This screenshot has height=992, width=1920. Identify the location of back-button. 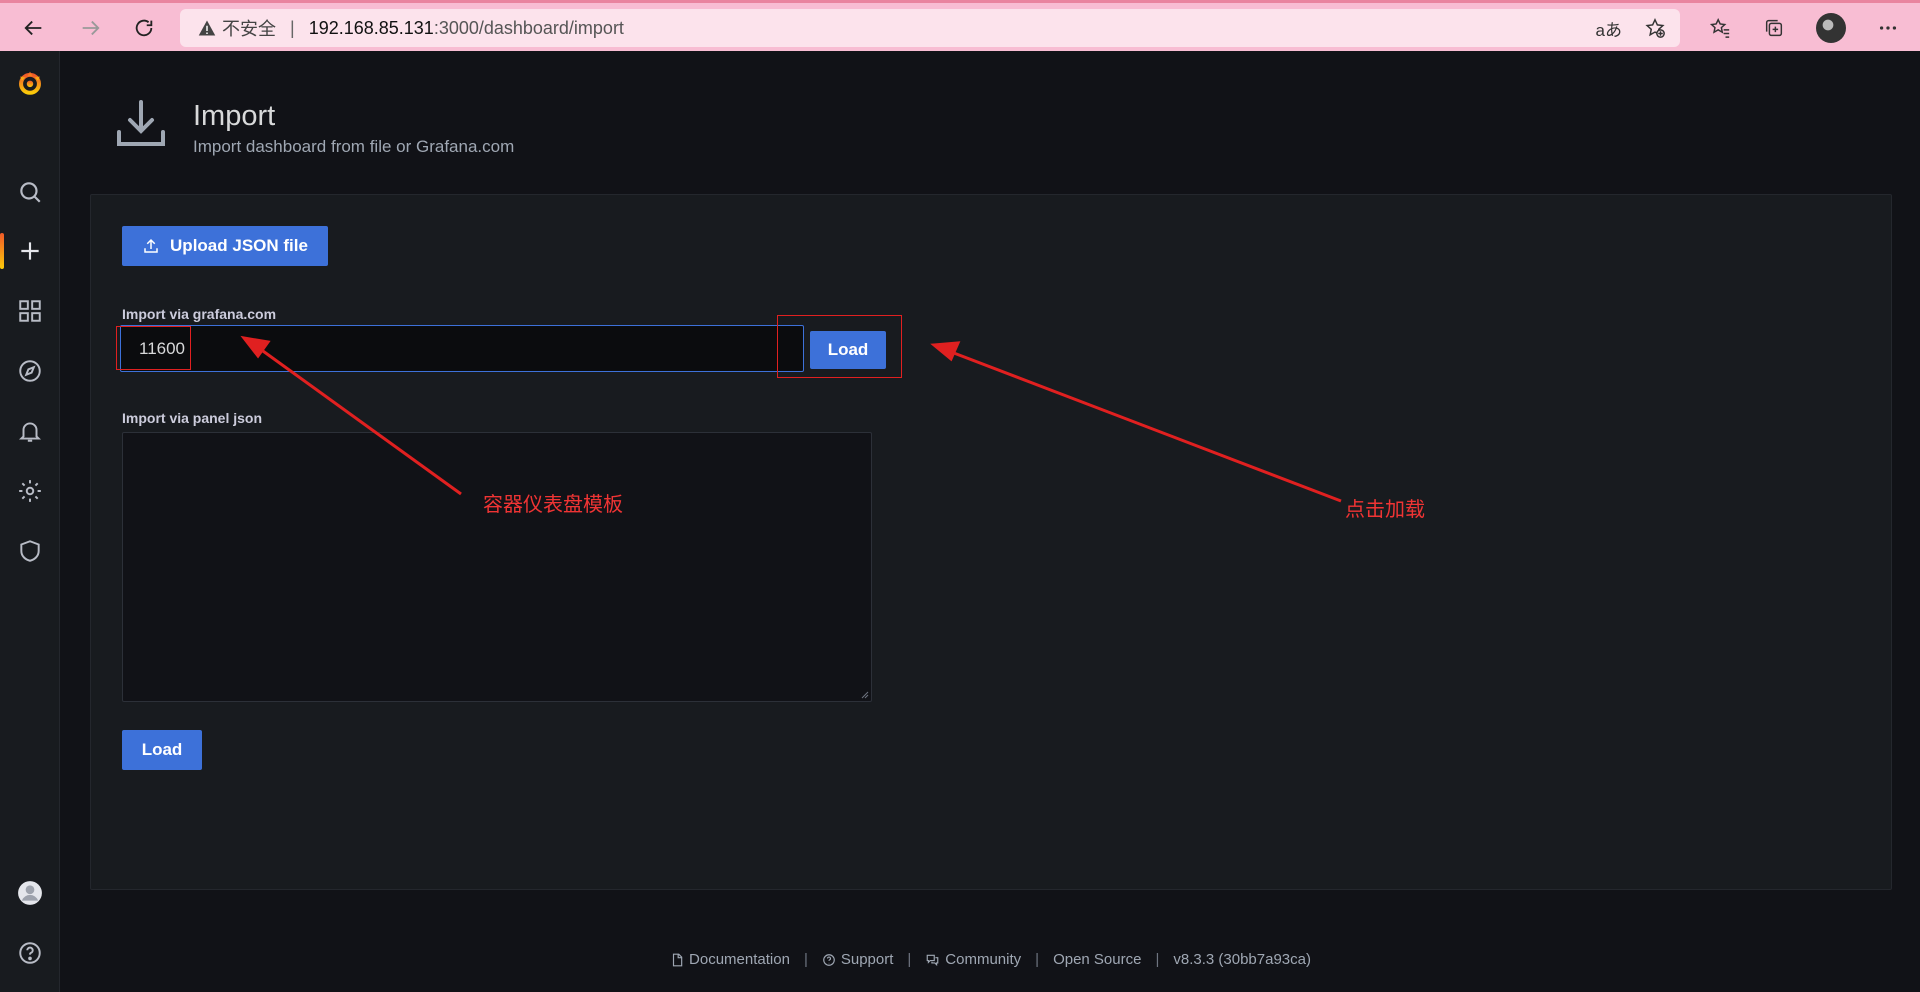
(34, 28).